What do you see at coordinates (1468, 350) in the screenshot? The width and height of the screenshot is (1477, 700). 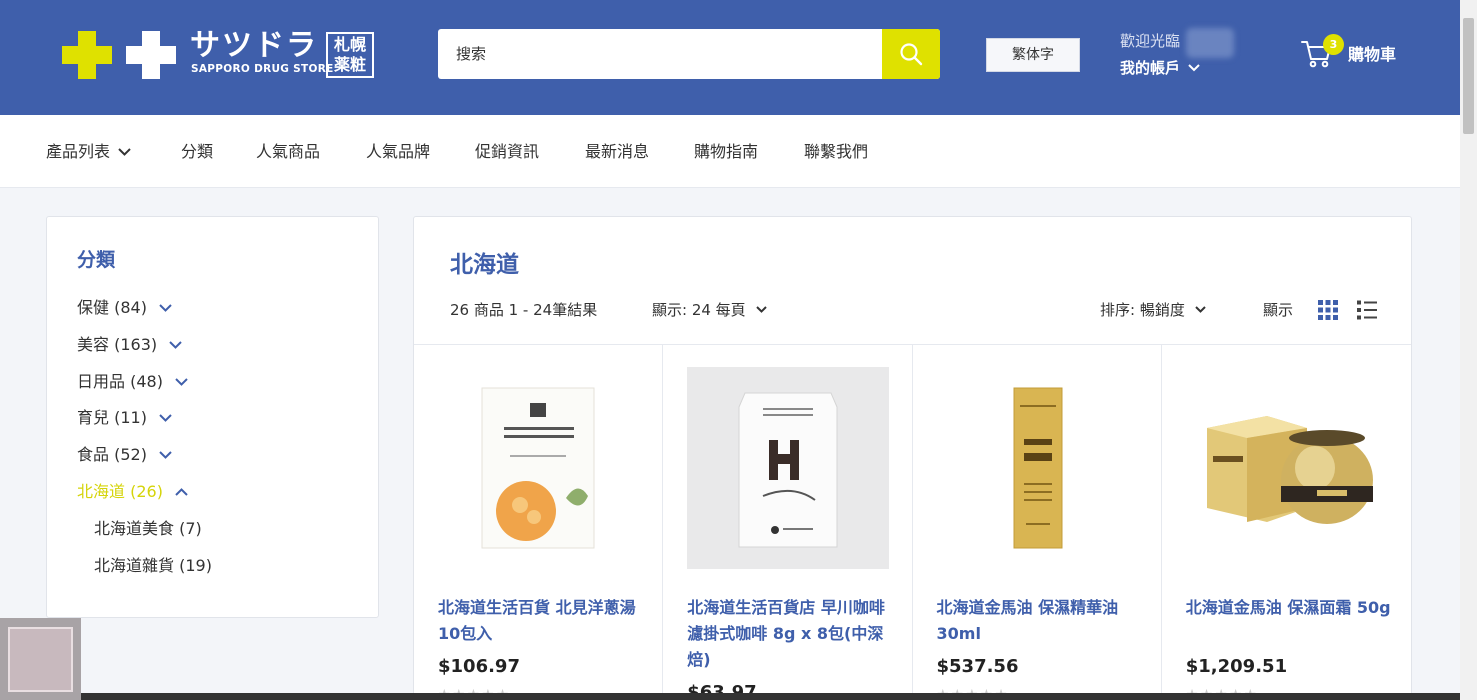 I see `page-scrollbar` at bounding box center [1468, 350].